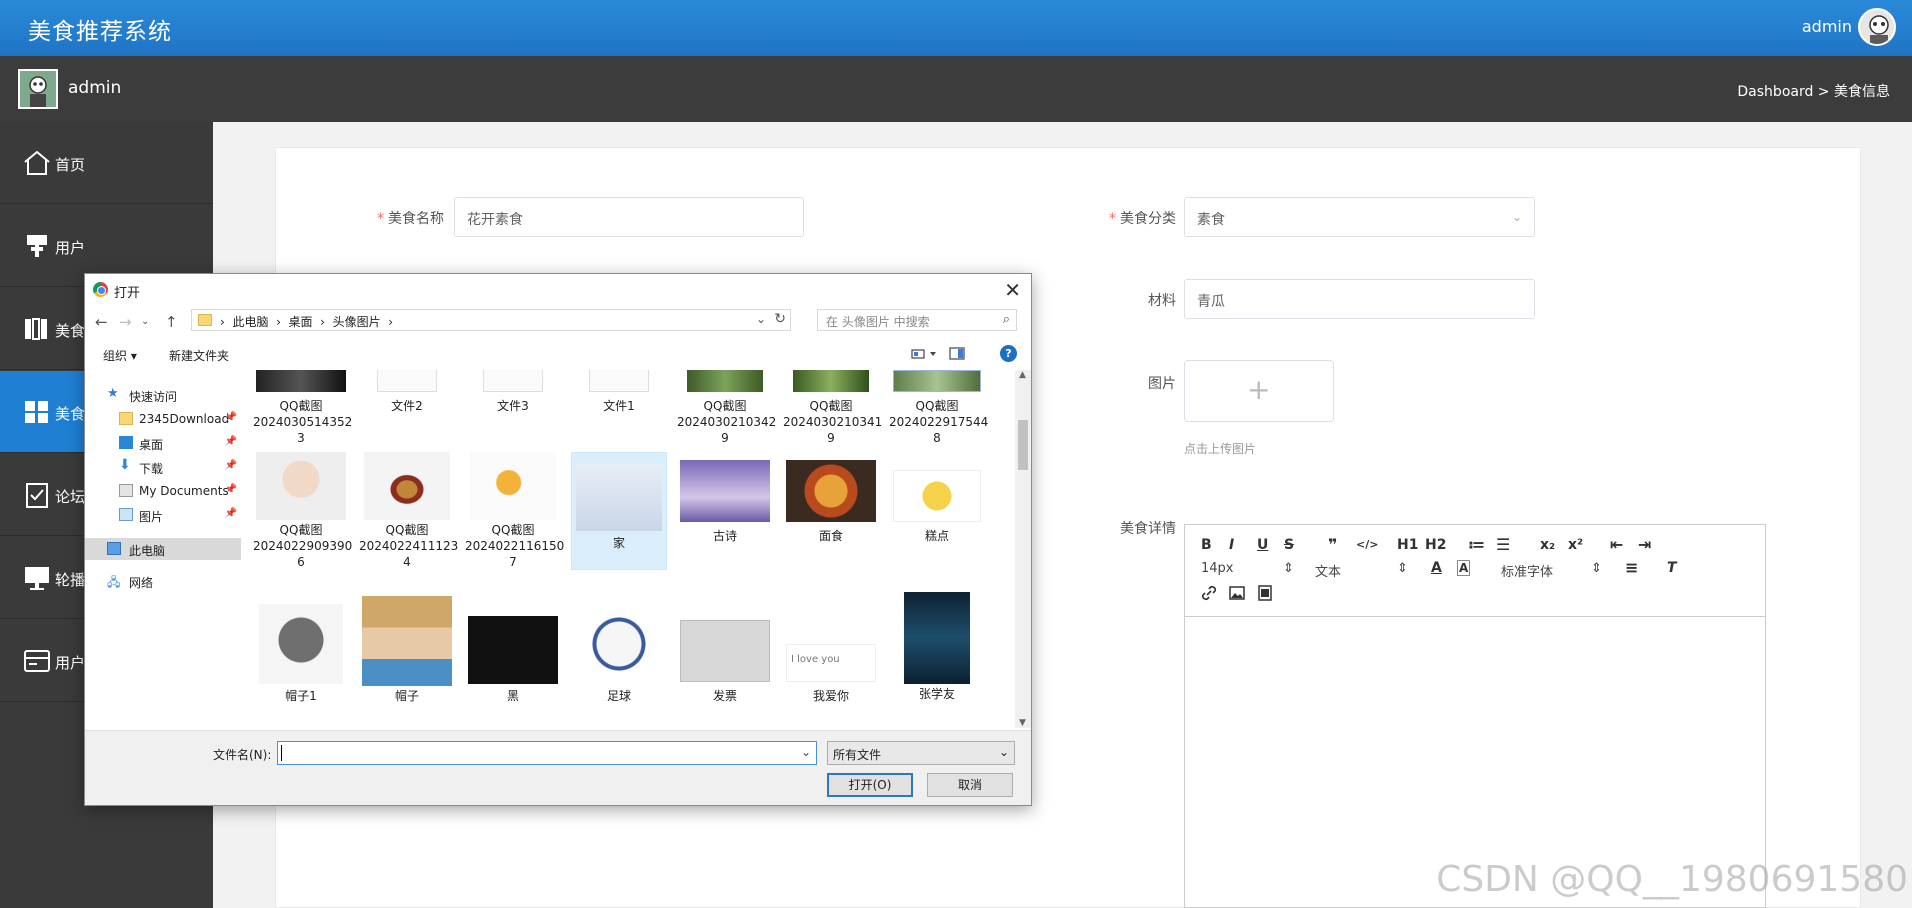 This screenshot has height=908, width=1912. Describe the element at coordinates (1206, 545) in the screenshot. I see `bold-button: B` at that location.